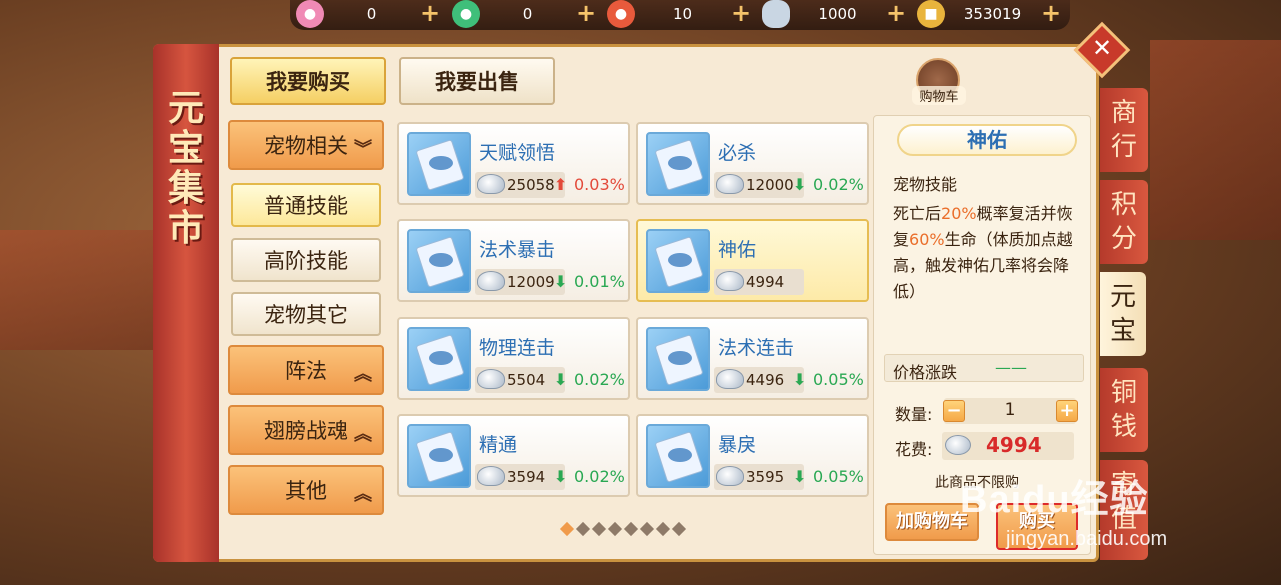 The width and height of the screenshot is (1281, 585). I want to click on item-card: 物理连击 5504 ⬇ 0.02%, so click(513, 358).